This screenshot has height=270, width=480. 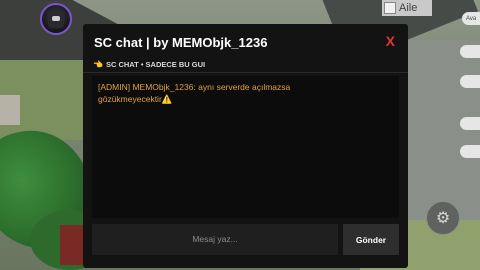 I want to click on emote-icon: ⚙, so click(x=443, y=218).